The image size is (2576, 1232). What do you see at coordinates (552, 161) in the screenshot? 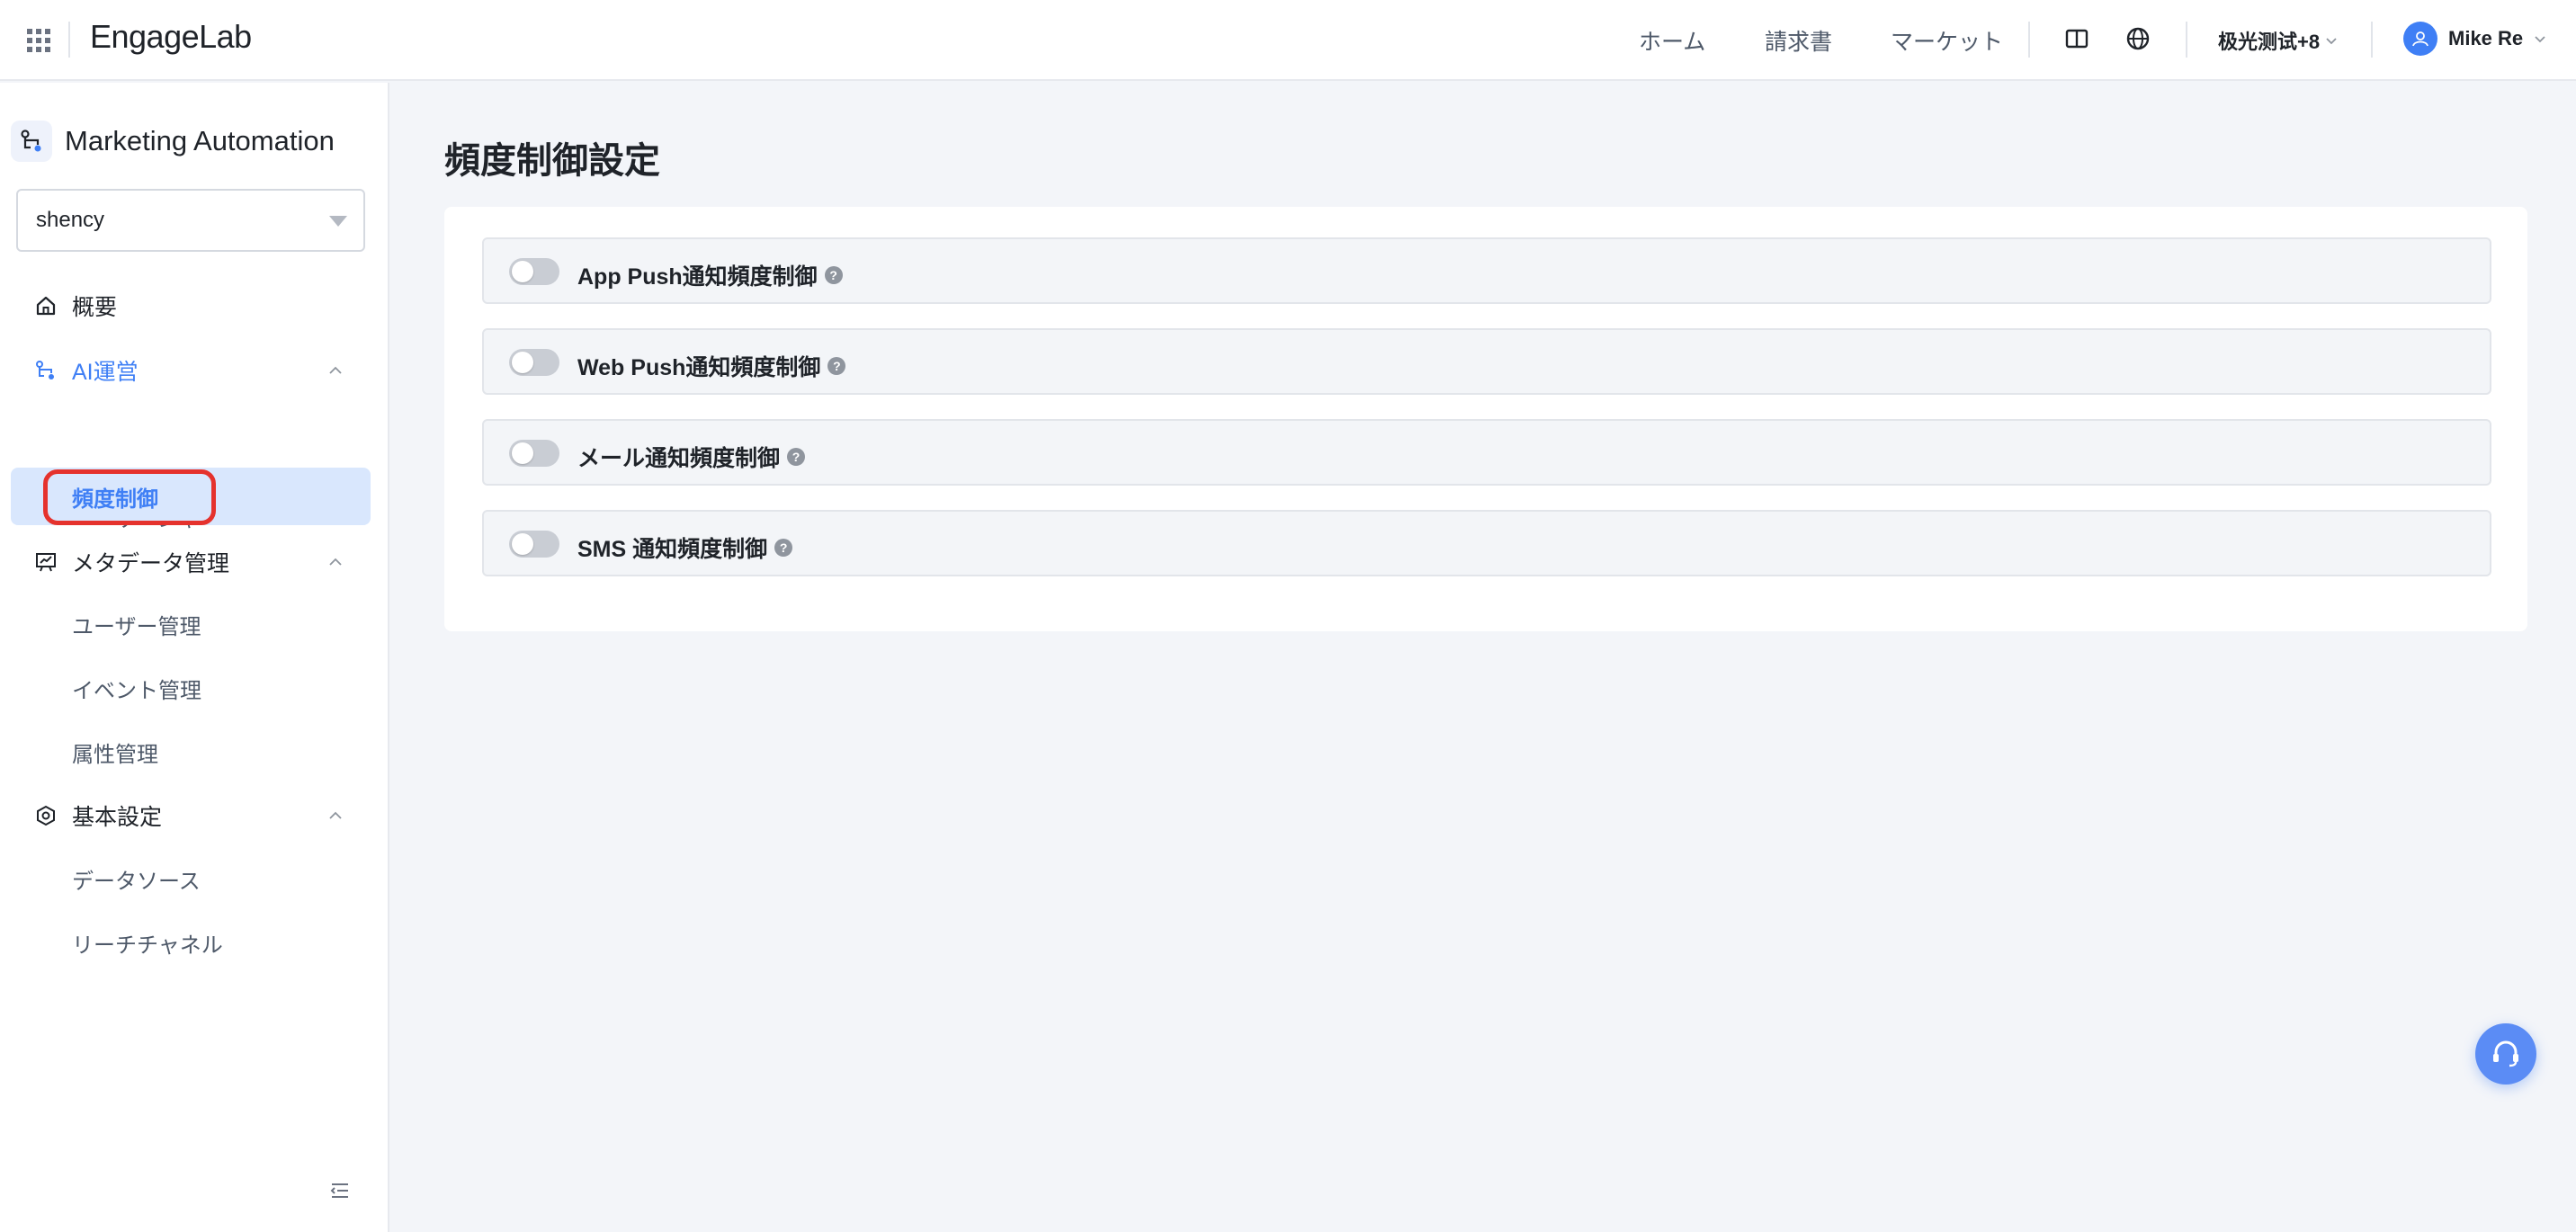
I see `page-title: 頻度制御設定` at bounding box center [552, 161].